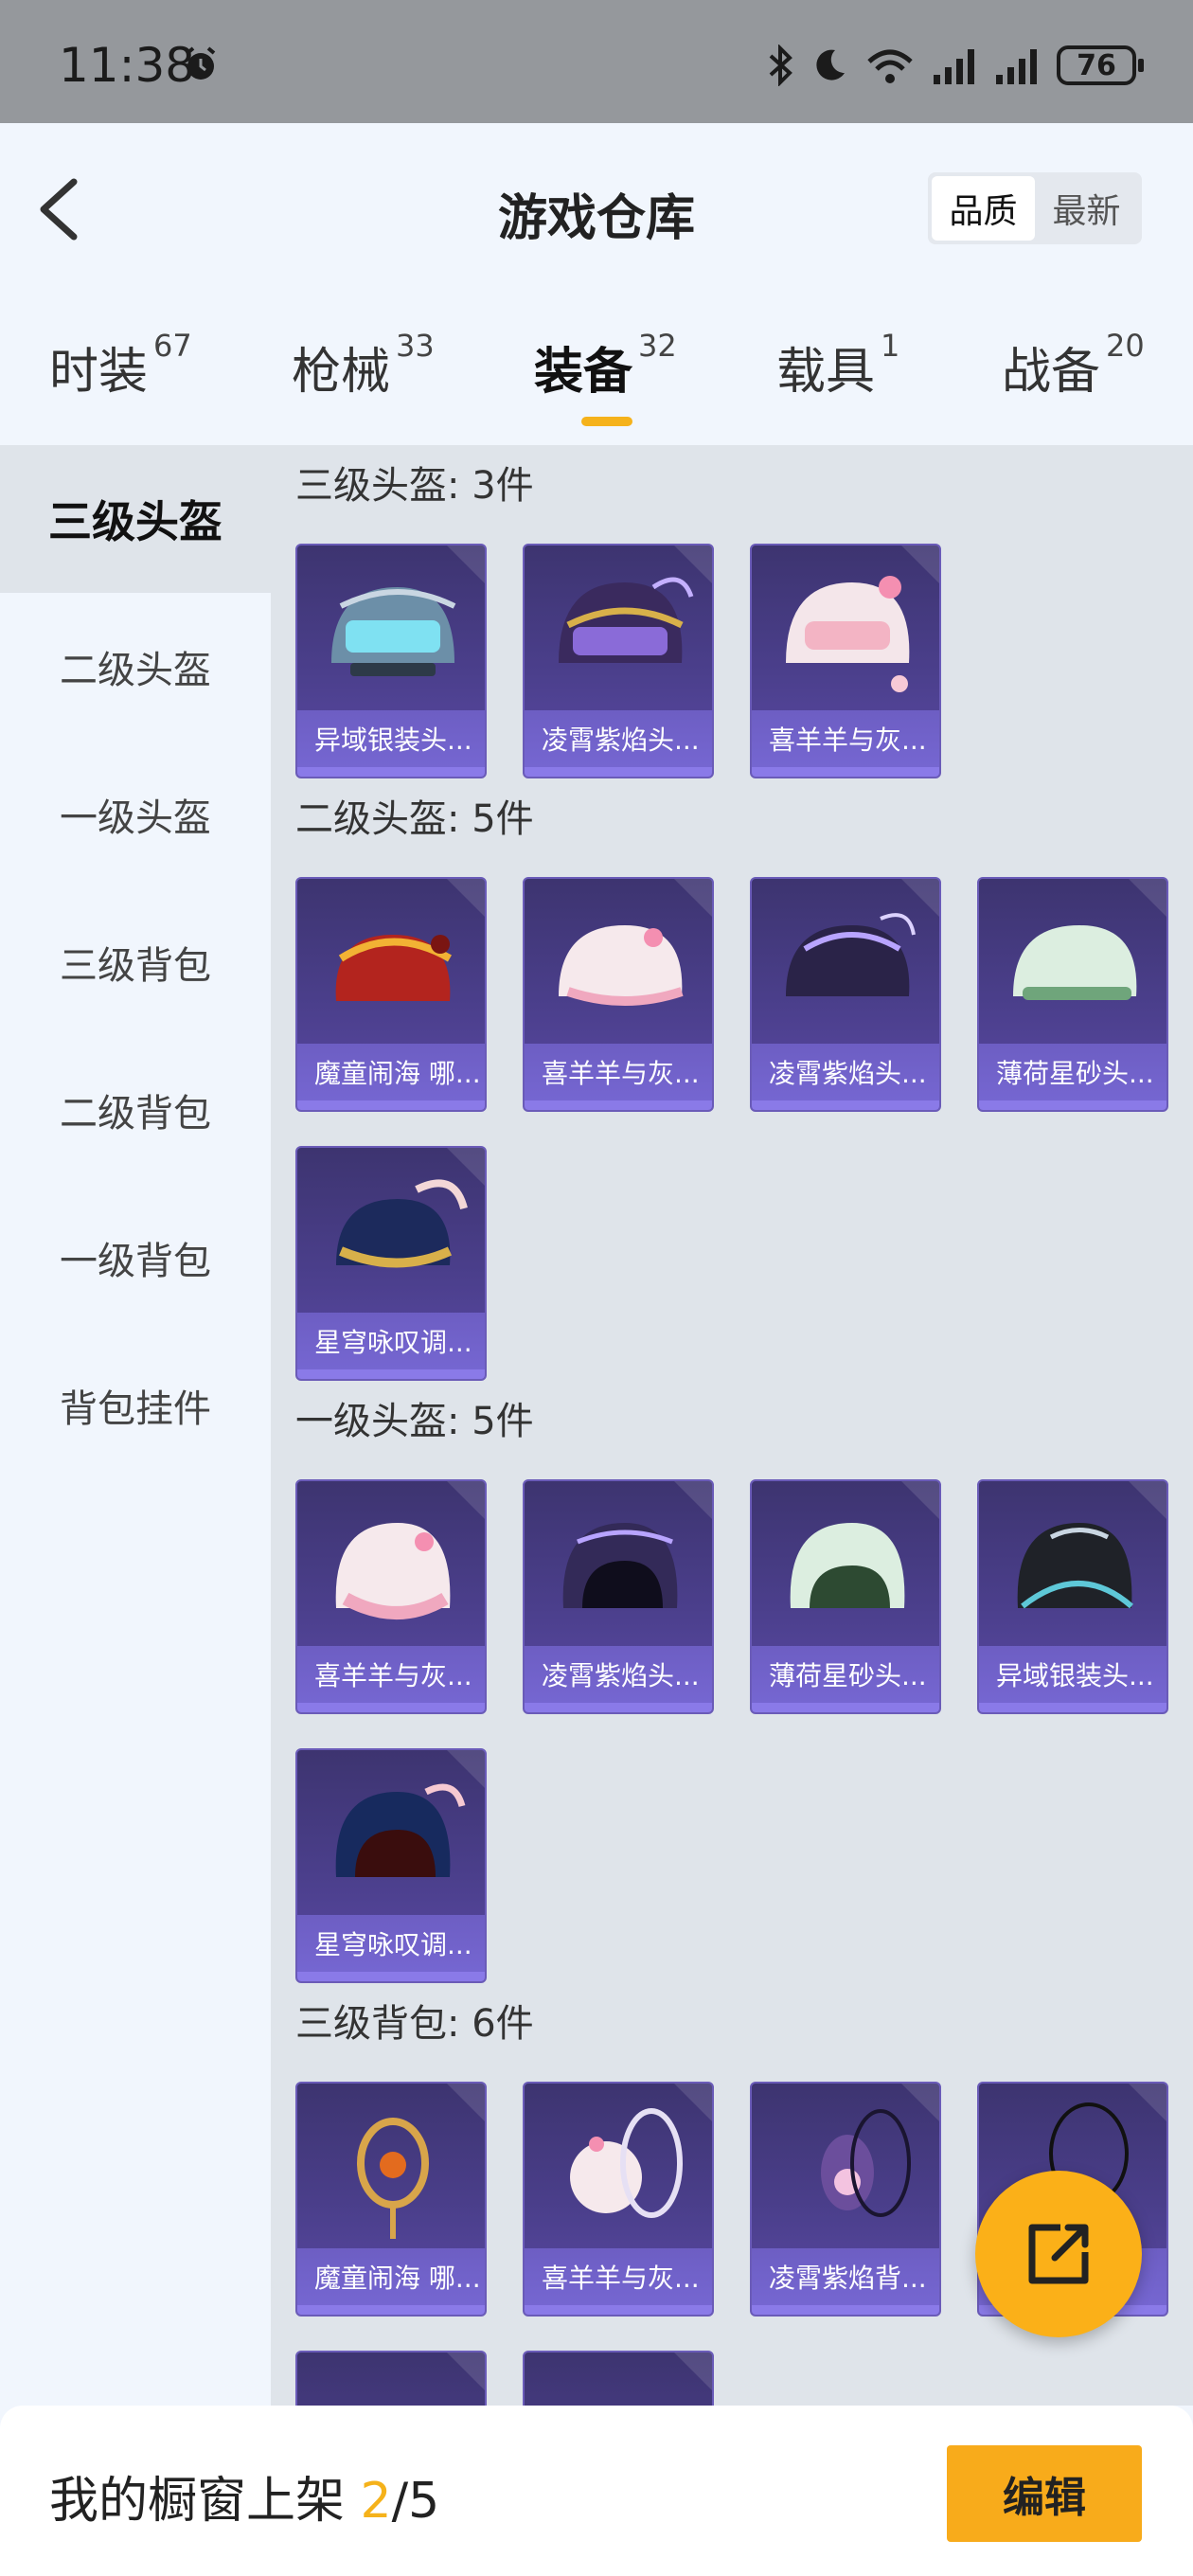 The height and width of the screenshot is (2576, 1193). I want to click on tab-count: 20, so click(1125, 346).